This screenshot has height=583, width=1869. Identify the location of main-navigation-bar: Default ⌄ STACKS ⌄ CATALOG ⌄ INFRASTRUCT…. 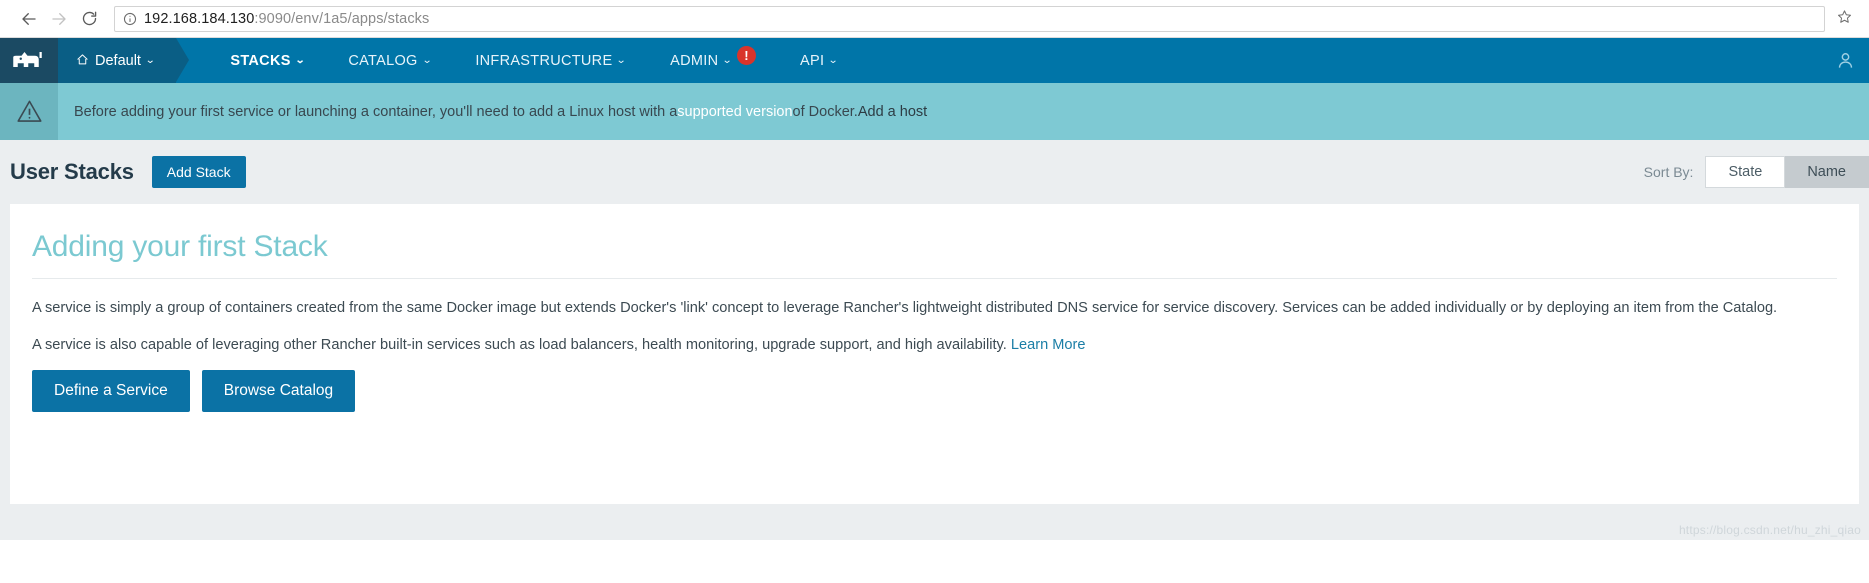
(934, 60).